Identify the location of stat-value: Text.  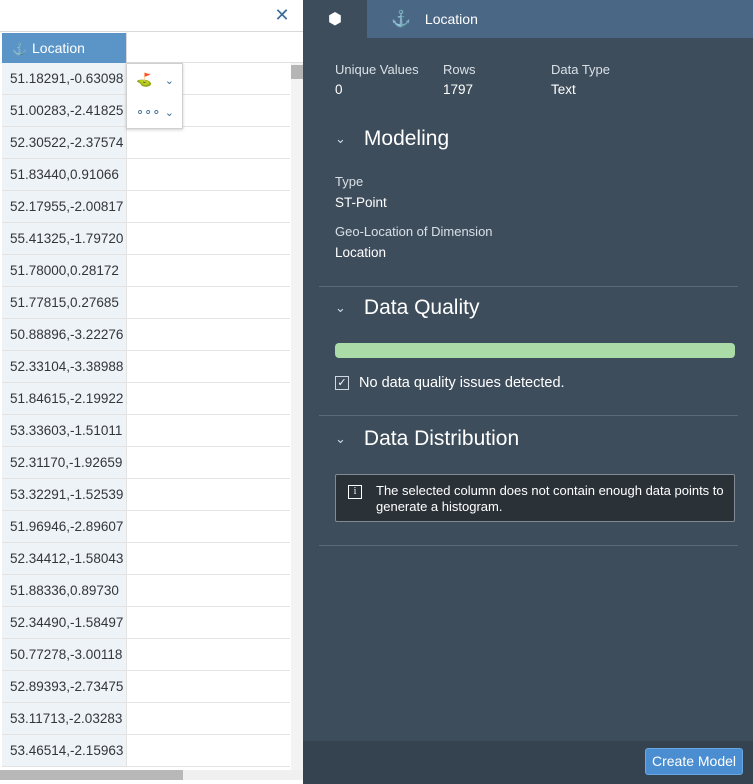
(563, 89).